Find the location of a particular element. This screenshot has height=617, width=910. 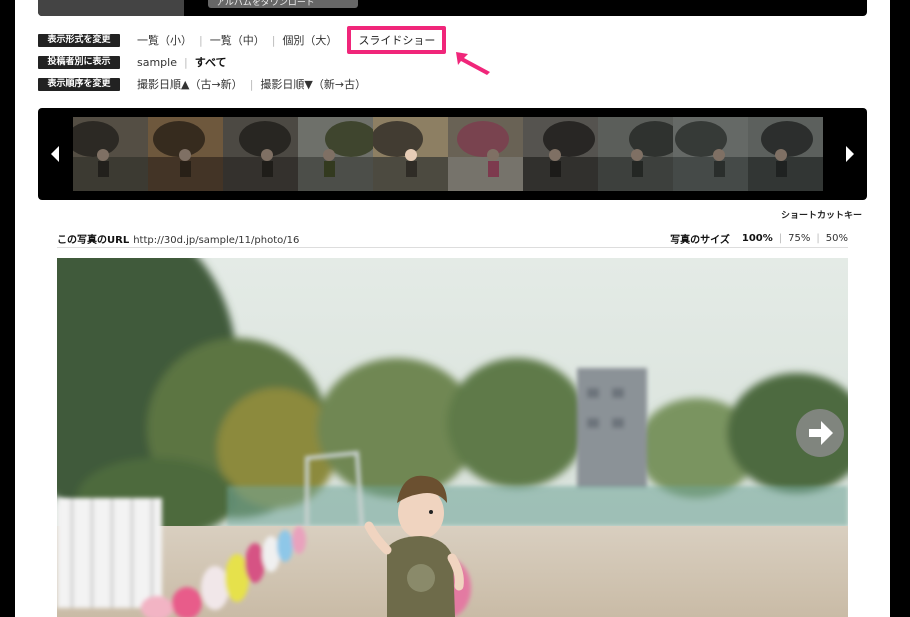

thumbnail-next-button is located at coordinates (850, 154).